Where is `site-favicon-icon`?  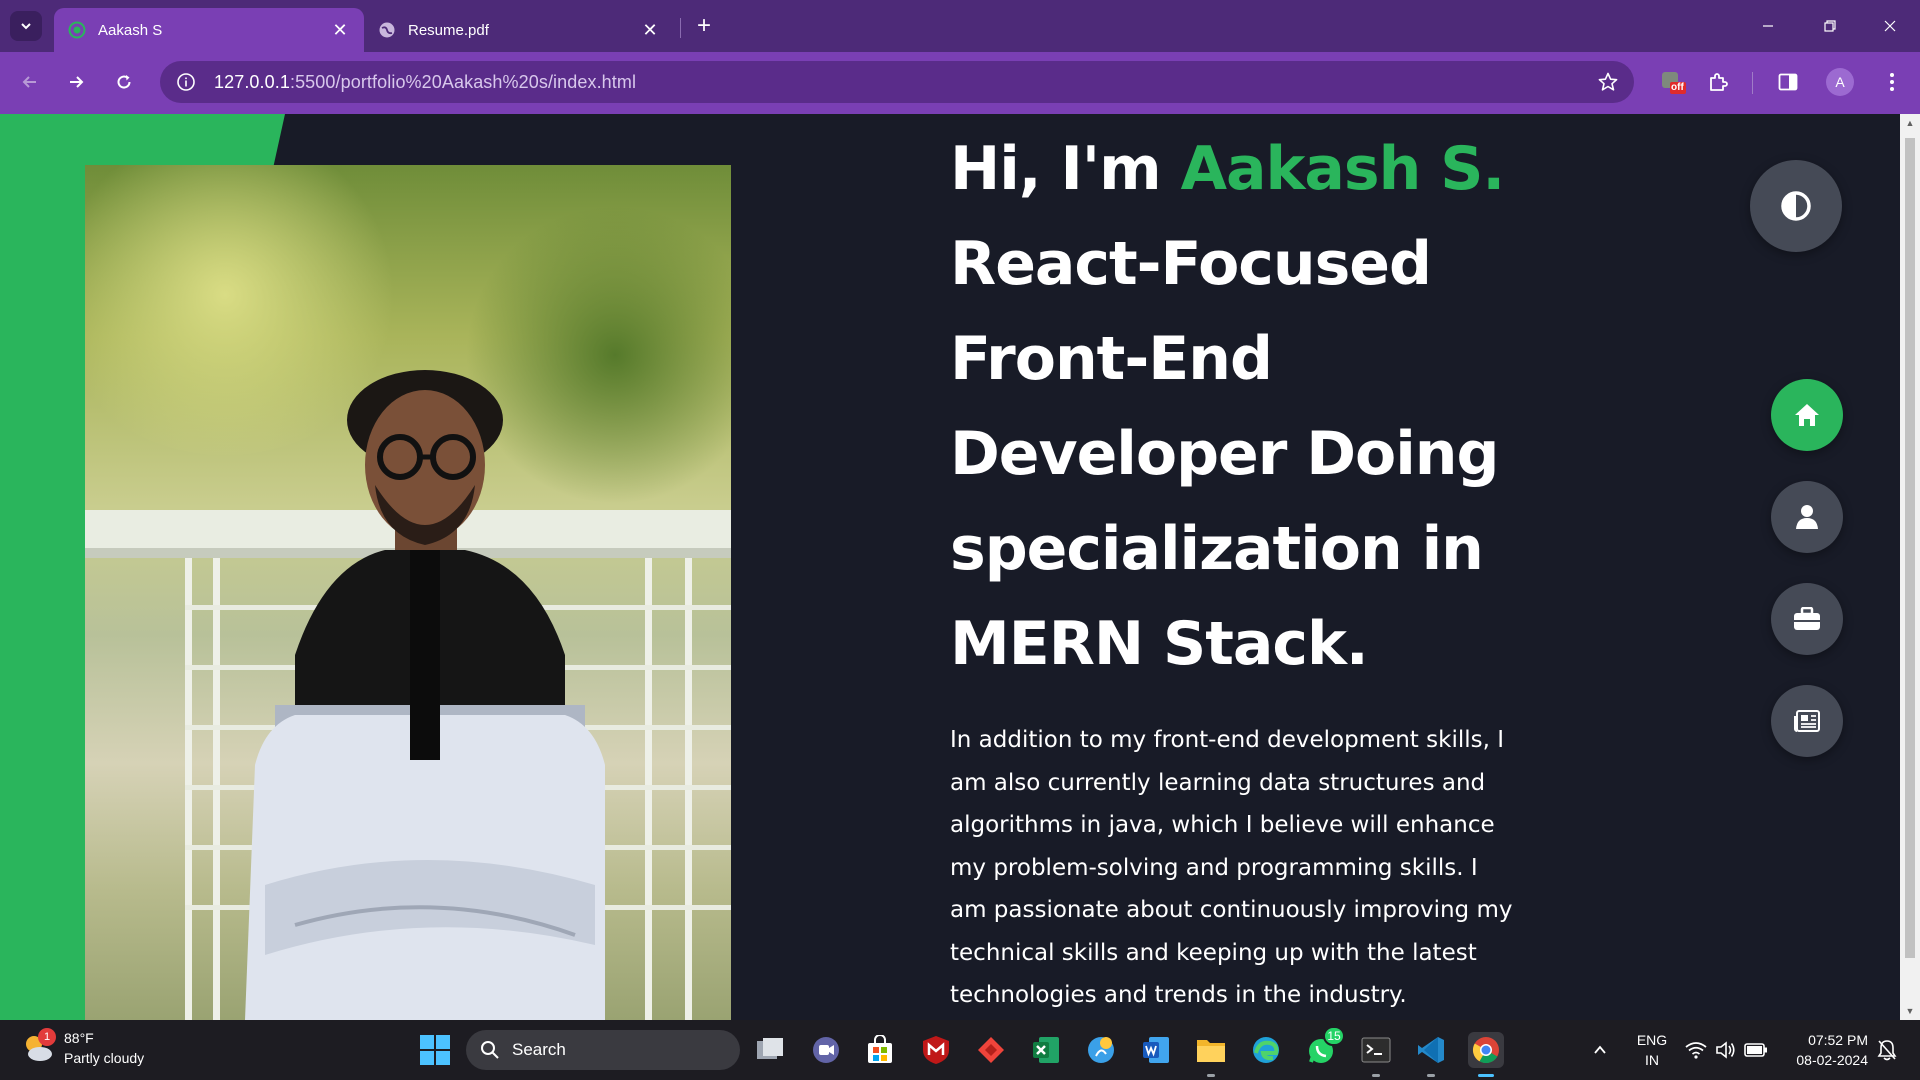
site-favicon-icon is located at coordinates (77, 30).